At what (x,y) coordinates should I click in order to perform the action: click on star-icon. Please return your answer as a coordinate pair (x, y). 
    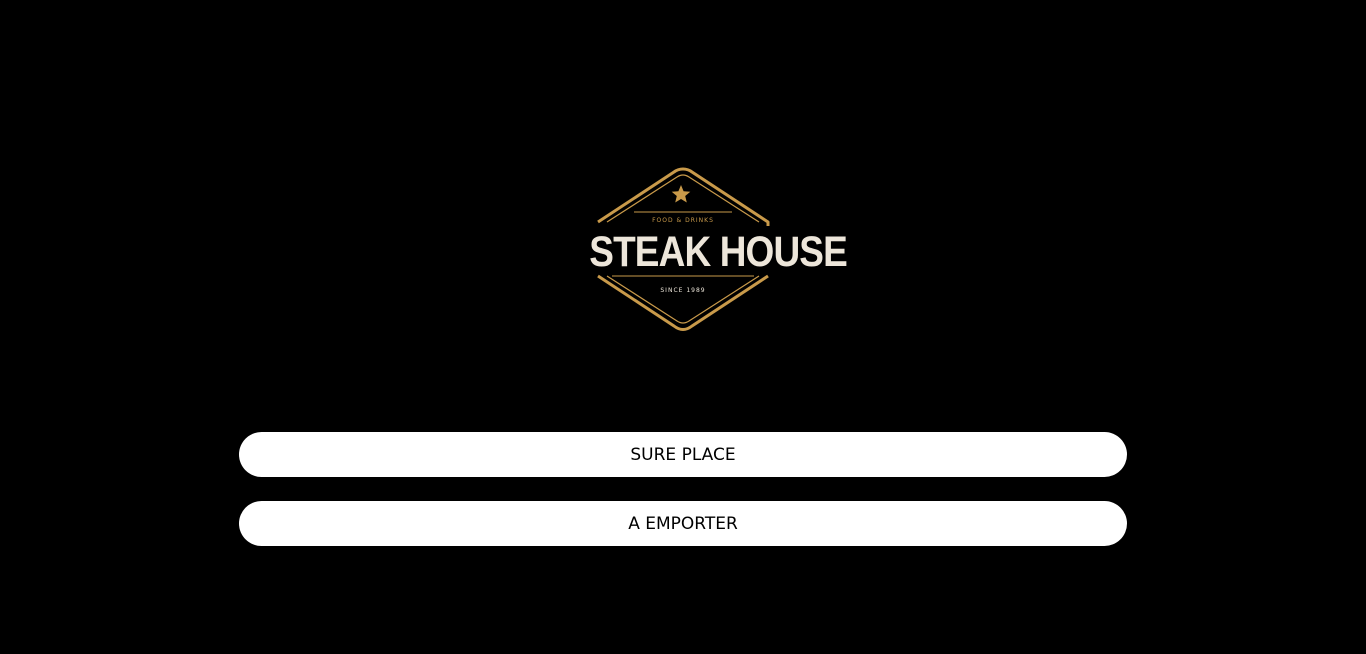
    Looking at the image, I should click on (681, 194).